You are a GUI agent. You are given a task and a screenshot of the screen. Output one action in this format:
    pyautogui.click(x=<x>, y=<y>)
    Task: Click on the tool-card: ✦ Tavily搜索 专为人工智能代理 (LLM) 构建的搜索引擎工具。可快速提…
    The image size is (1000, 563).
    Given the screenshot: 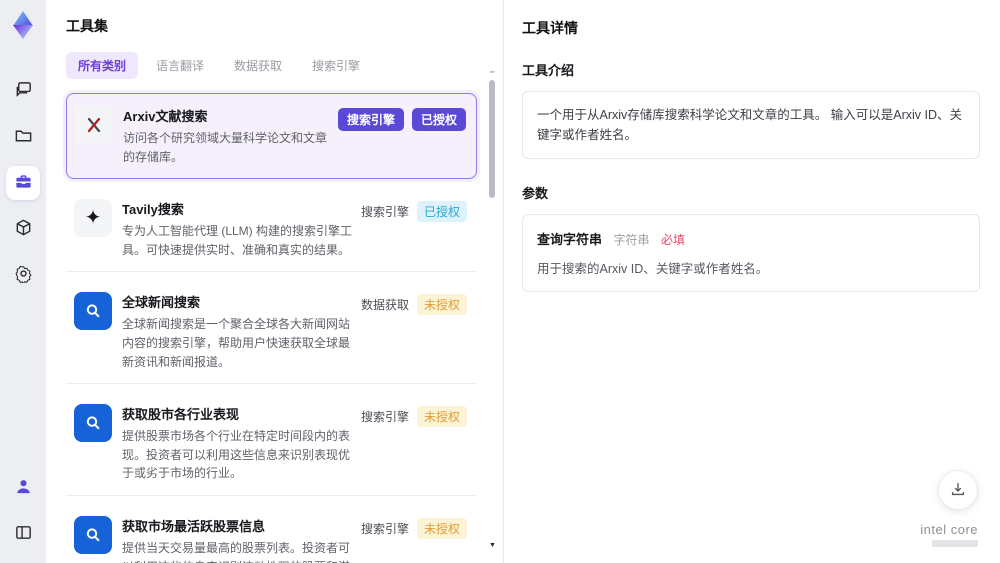 What is the action you would take?
    pyautogui.click(x=271, y=230)
    